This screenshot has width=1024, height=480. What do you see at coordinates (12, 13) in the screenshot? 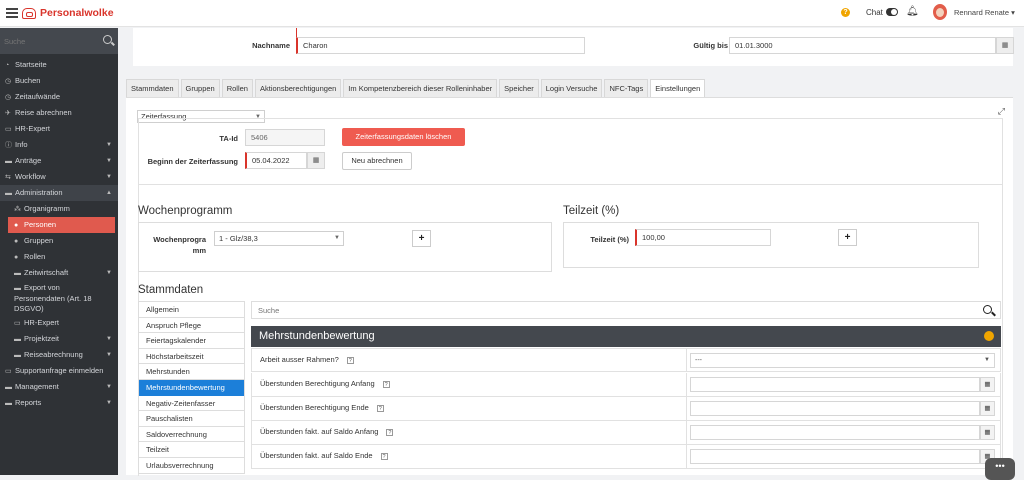
I see `menu-icon` at bounding box center [12, 13].